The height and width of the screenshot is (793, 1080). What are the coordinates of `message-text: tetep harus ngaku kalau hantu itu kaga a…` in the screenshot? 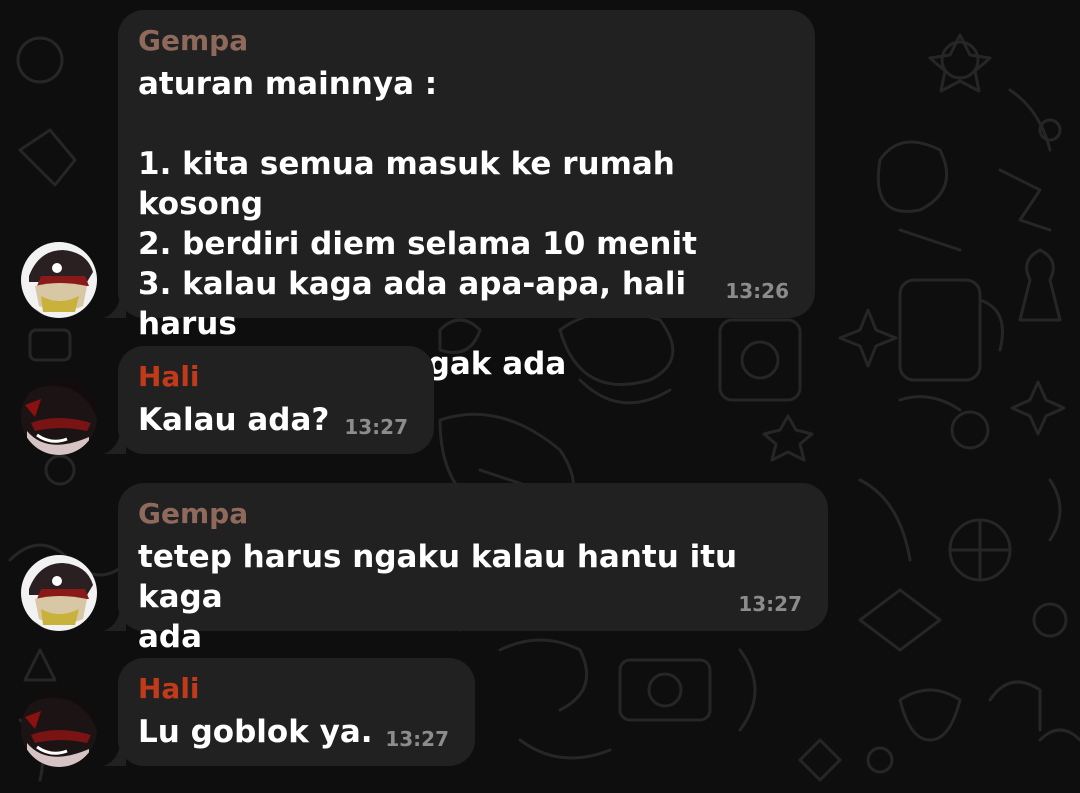 It's located at (438, 597).